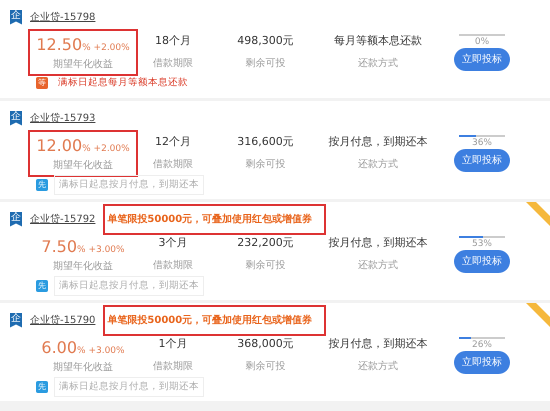  What do you see at coordinates (265, 41) in the screenshot?
I see `remaining-value: 498,300元` at bounding box center [265, 41].